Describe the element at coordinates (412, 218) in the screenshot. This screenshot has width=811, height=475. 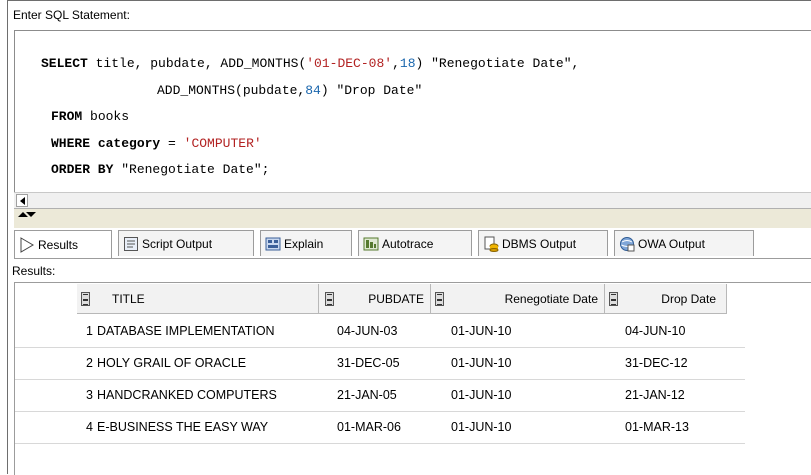
I see `pane-splitter` at that location.